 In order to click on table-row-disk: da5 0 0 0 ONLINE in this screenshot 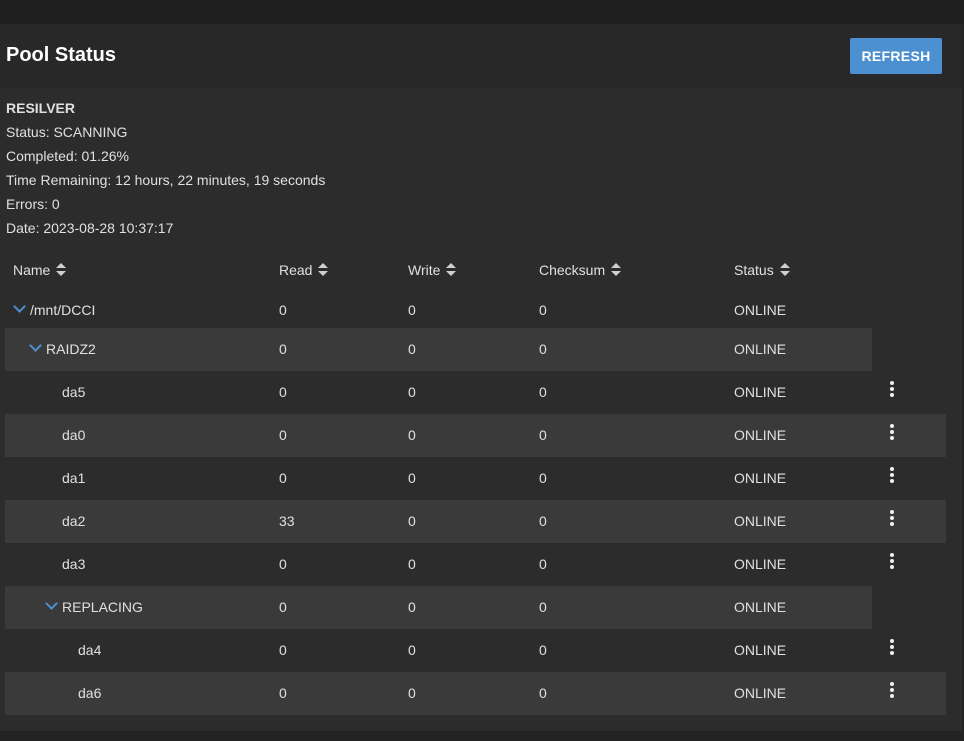, I will do `click(475, 392)`.